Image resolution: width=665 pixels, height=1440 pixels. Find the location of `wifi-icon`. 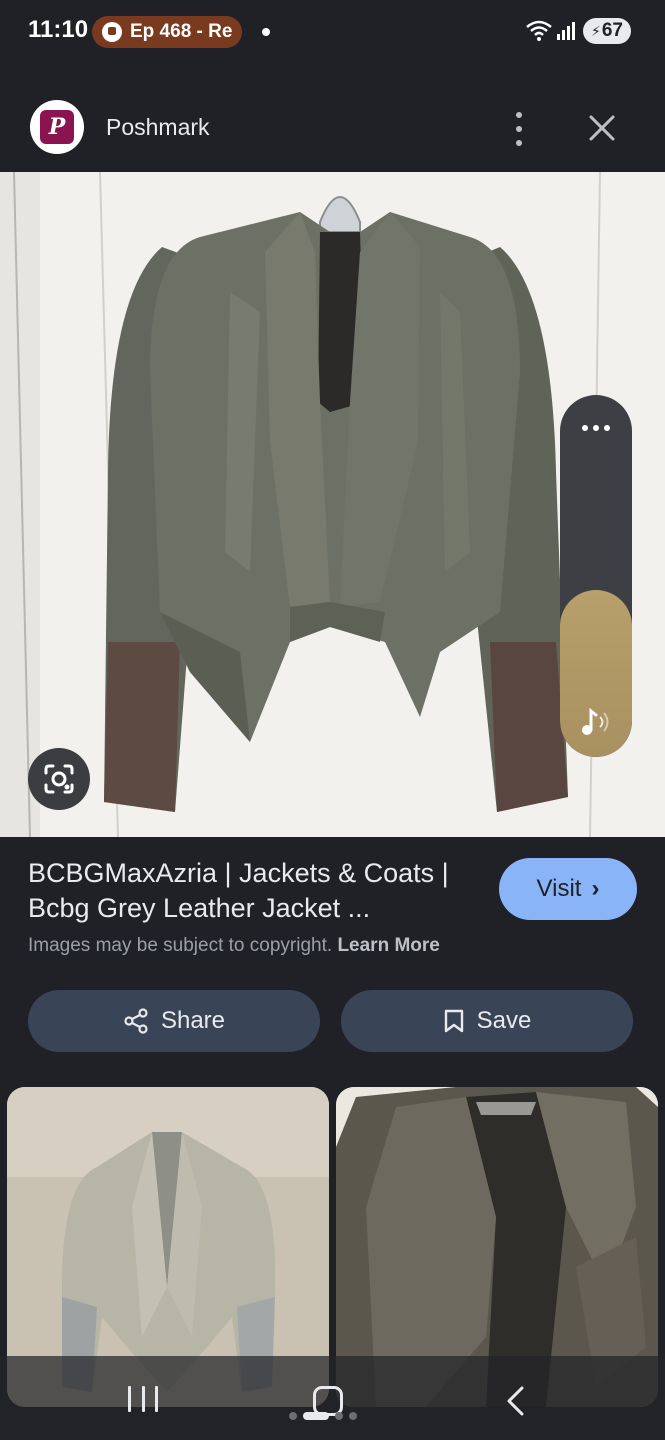

wifi-icon is located at coordinates (539, 30).